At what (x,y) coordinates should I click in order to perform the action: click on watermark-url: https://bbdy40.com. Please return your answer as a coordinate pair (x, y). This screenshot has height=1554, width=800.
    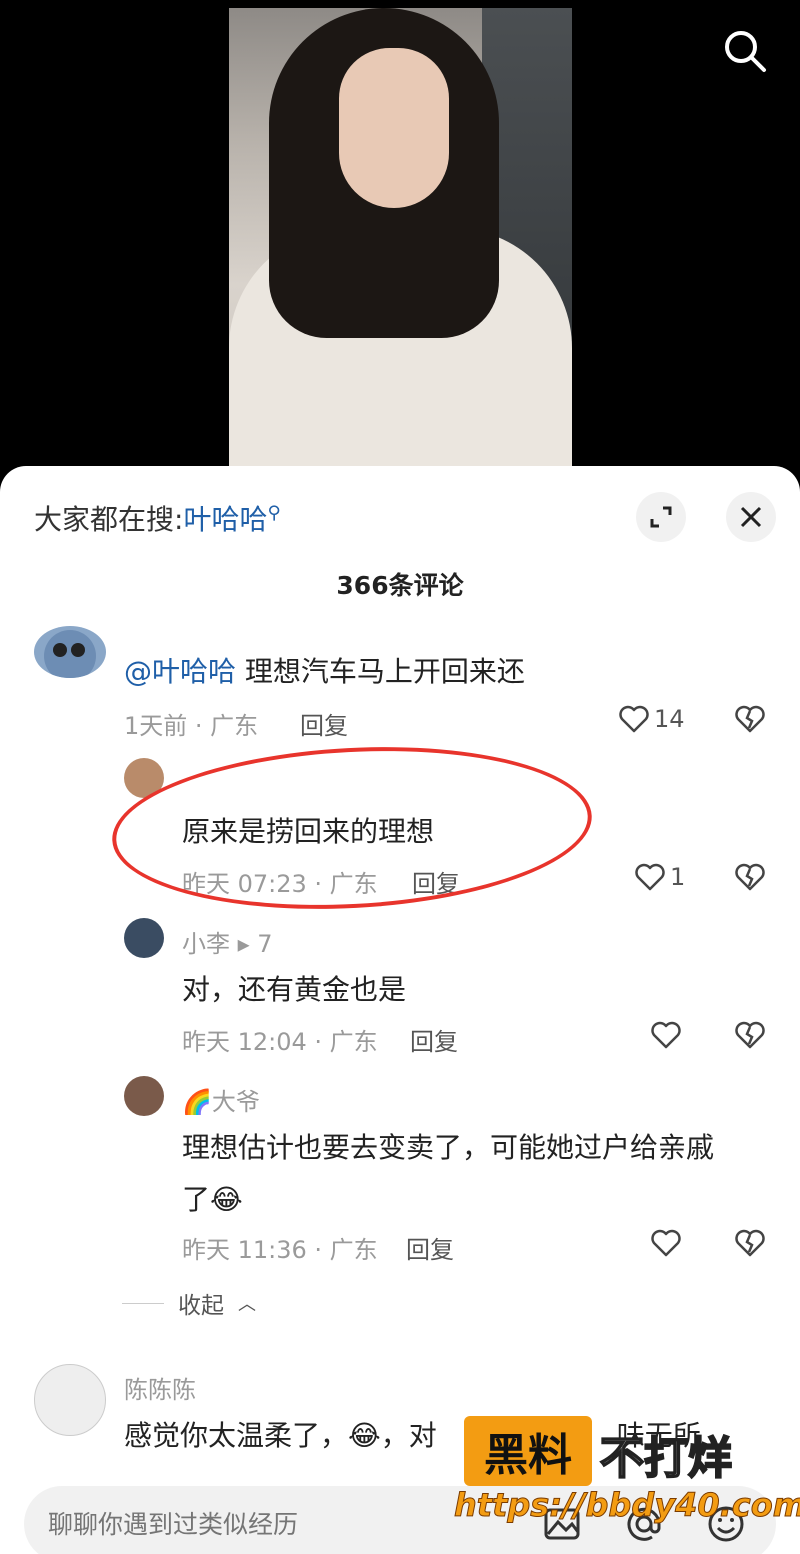
    Looking at the image, I should click on (626, 1505).